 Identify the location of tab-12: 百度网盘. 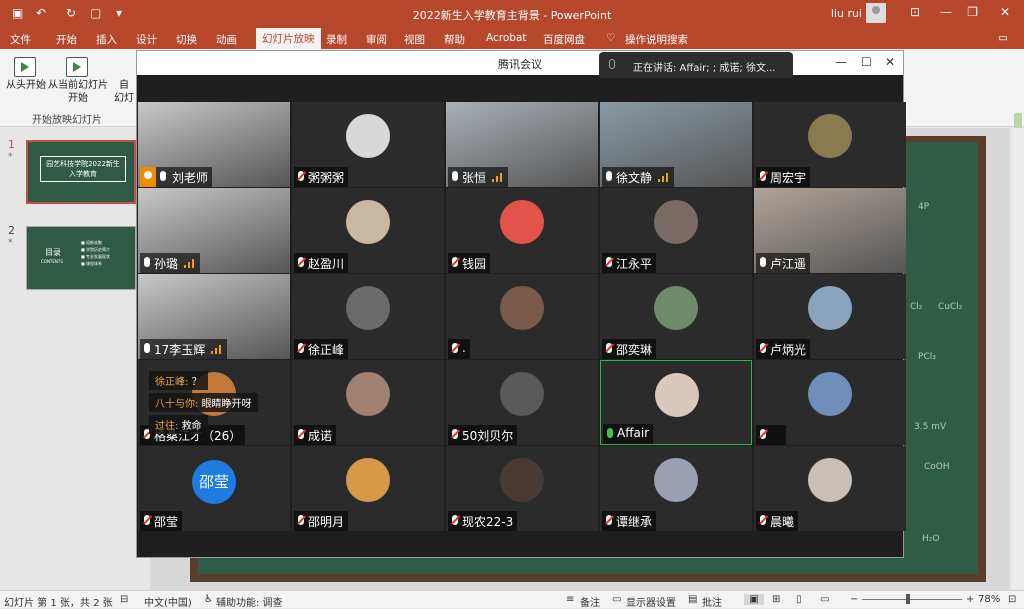
(564, 39).